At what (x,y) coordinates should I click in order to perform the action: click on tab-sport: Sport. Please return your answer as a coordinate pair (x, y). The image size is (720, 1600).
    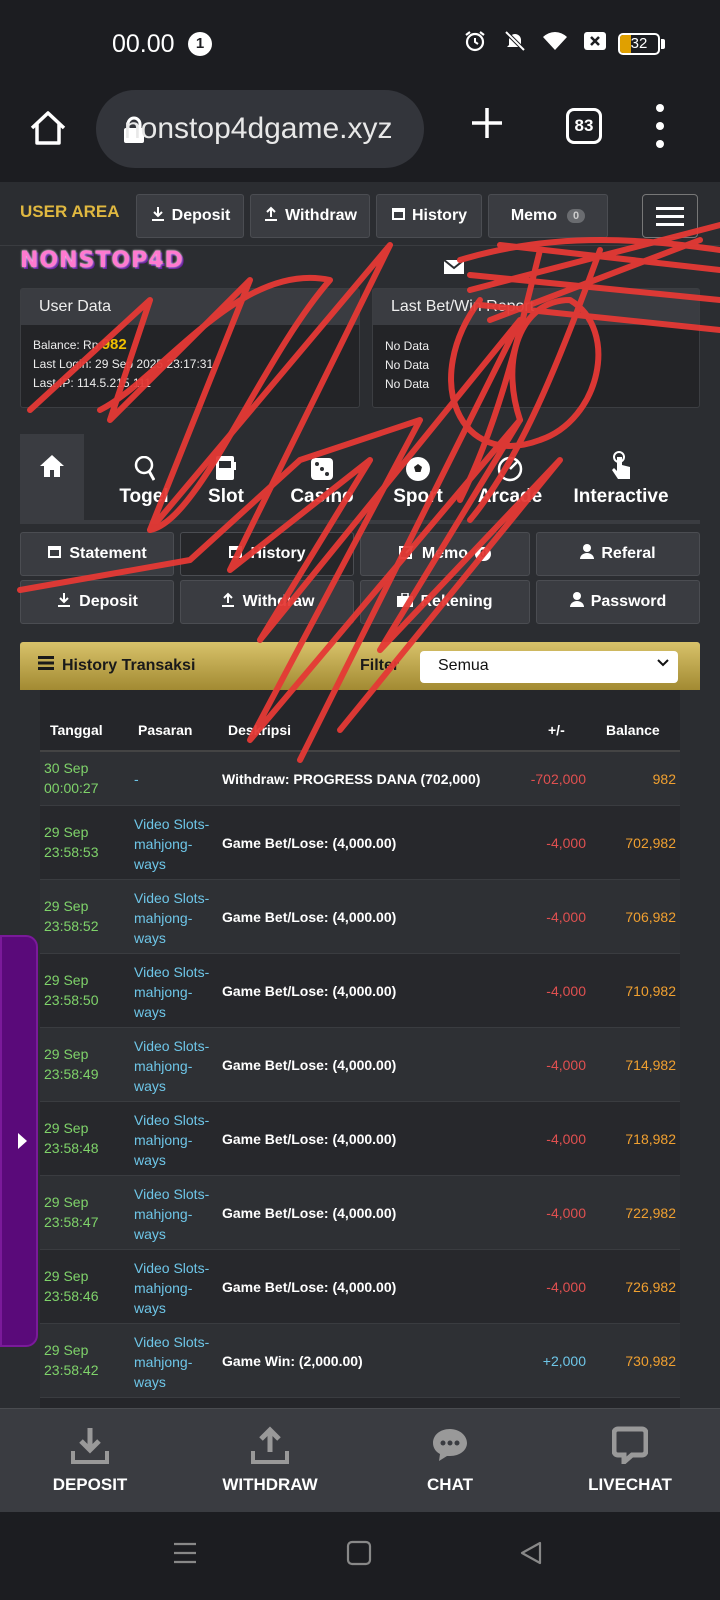
    Looking at the image, I should click on (418, 475).